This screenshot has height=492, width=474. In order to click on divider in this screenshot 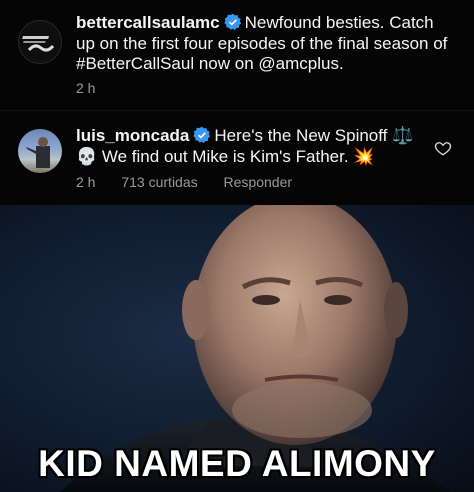, I will do `click(237, 110)`.